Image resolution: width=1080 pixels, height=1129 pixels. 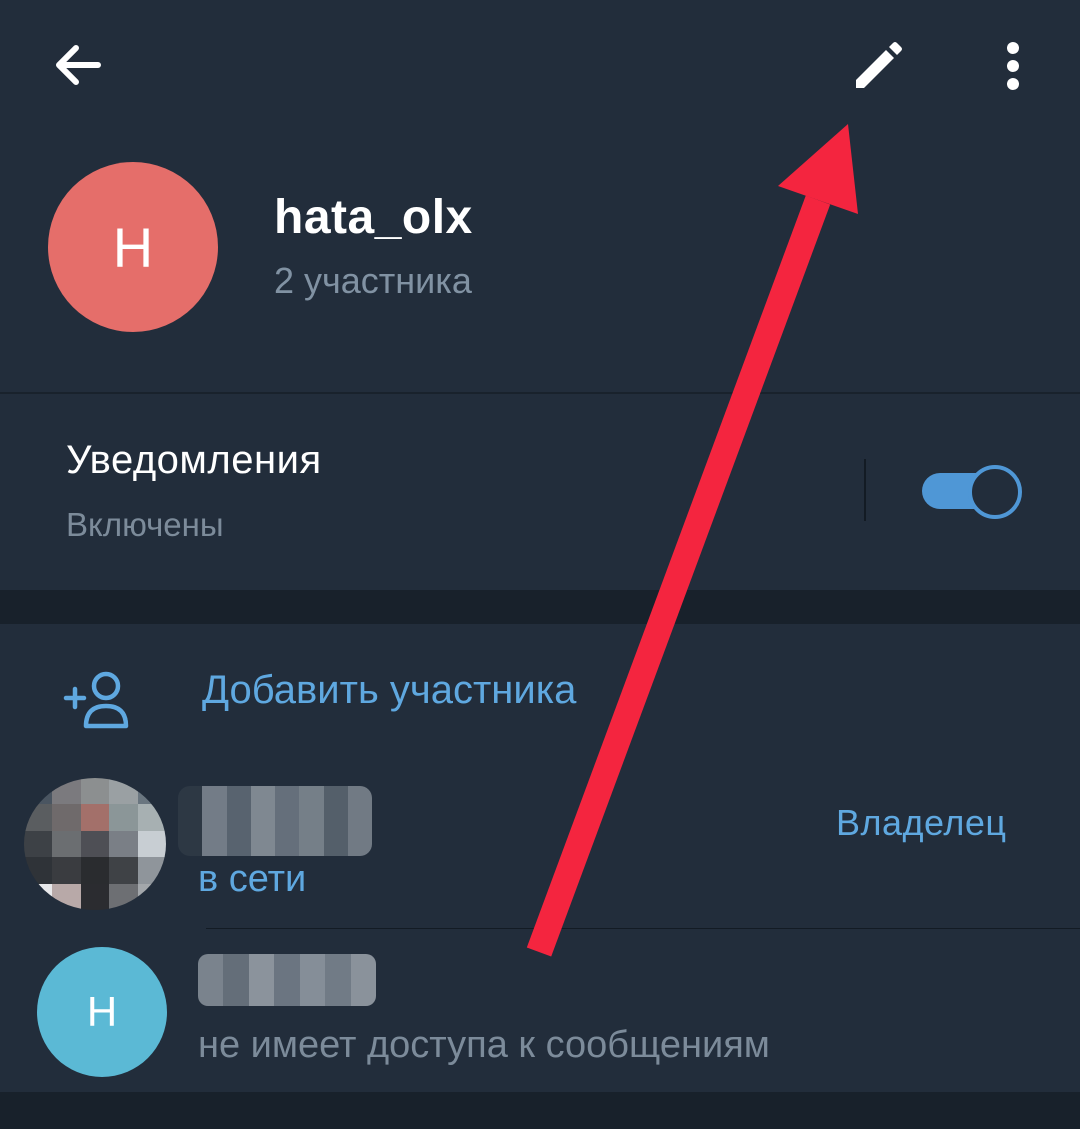 I want to click on toggle-knob, so click(x=995, y=492).